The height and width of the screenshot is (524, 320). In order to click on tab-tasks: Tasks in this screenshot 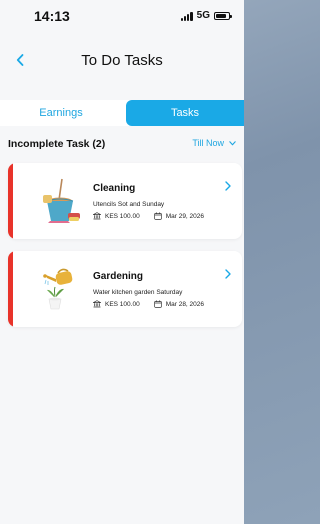, I will do `click(185, 113)`.